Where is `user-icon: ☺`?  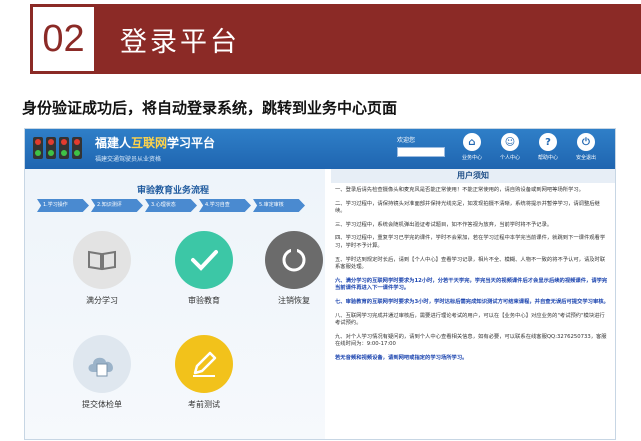 user-icon: ☺ is located at coordinates (510, 142).